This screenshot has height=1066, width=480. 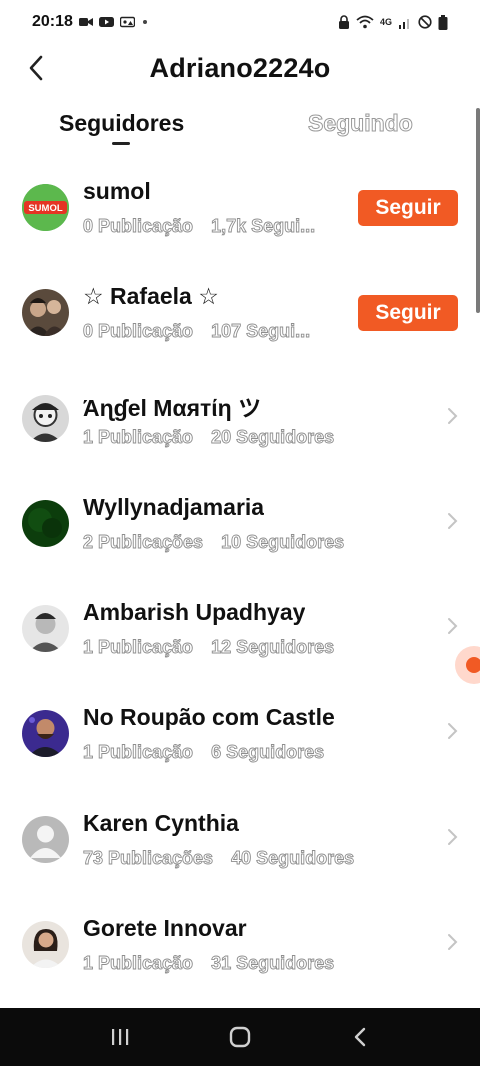 I want to click on user-stats: 1 Publicação 12 Seguidores, so click(x=209, y=647).